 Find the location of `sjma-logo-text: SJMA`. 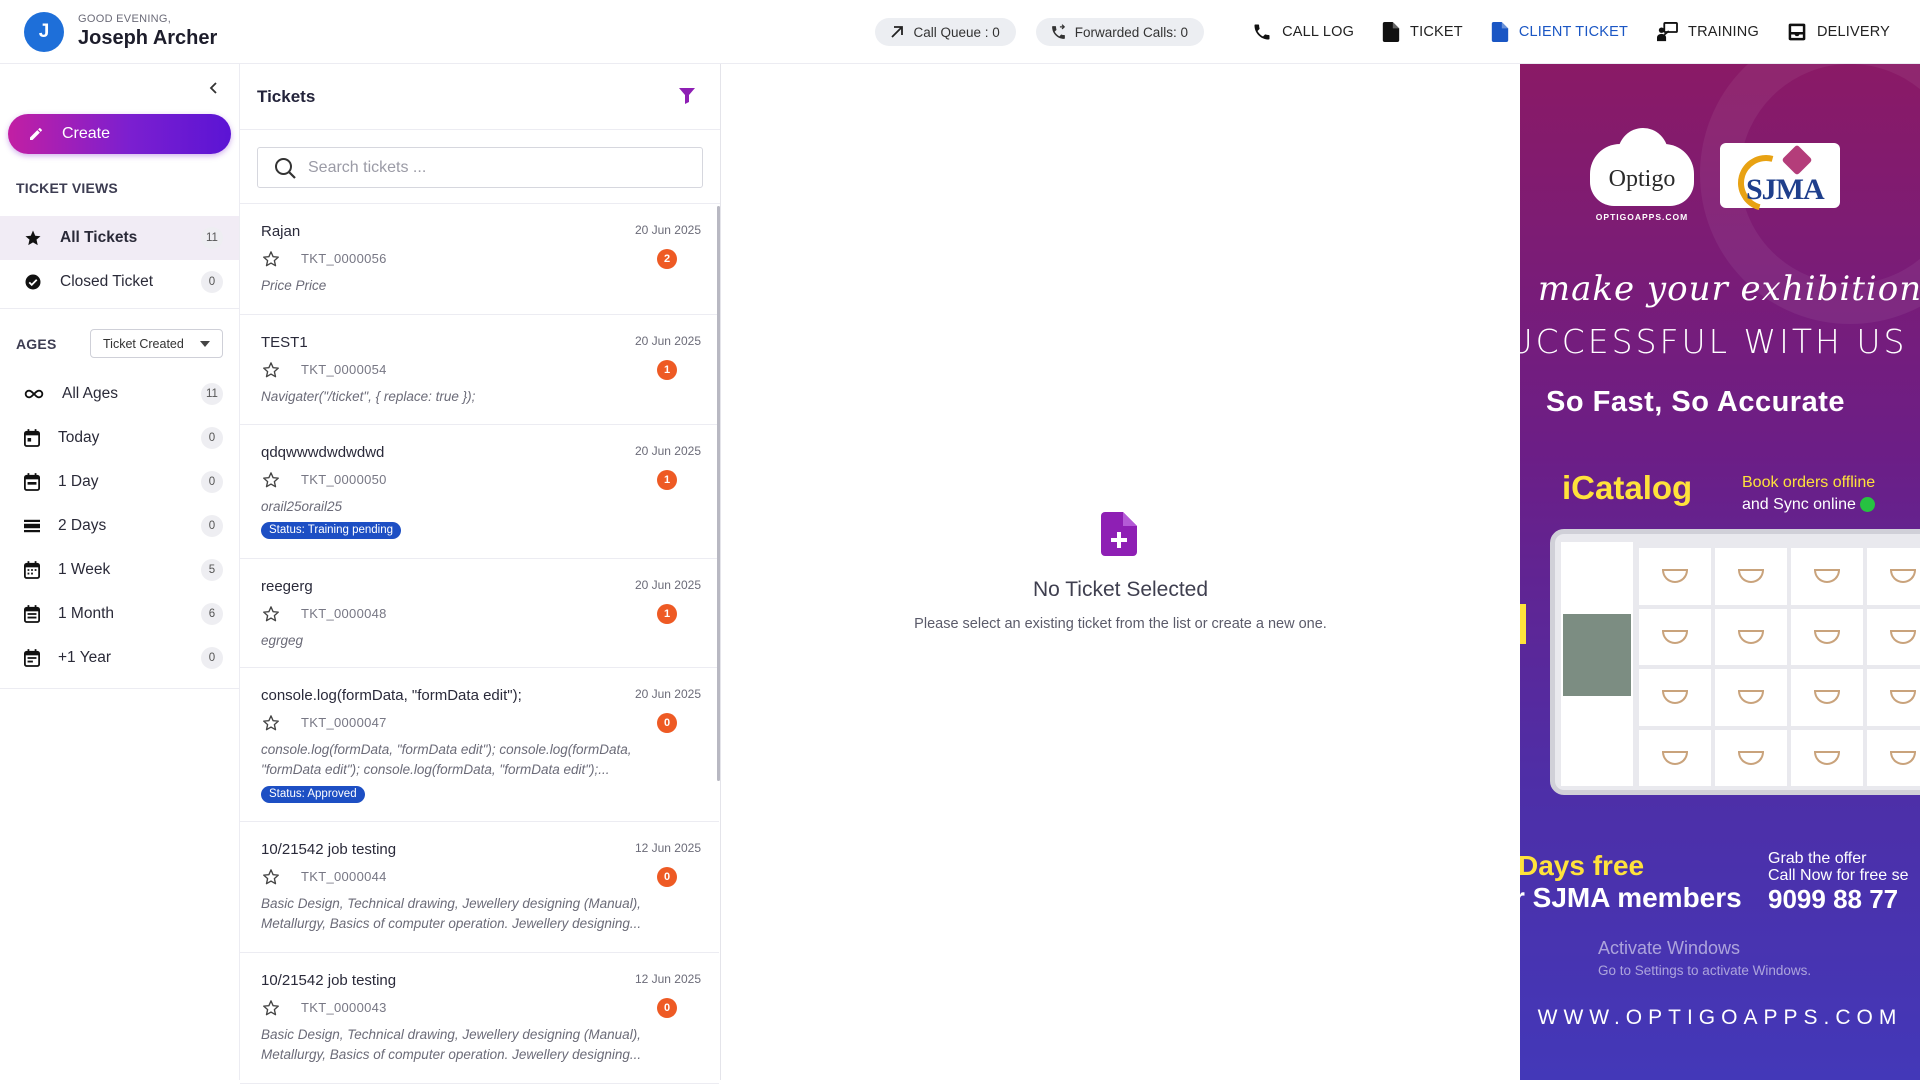

sjma-logo-text: SJMA is located at coordinates (1785, 189).